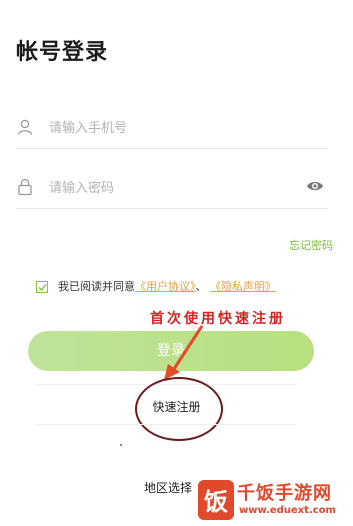 The height and width of the screenshot is (526, 353). I want to click on check-icon, so click(42, 288).